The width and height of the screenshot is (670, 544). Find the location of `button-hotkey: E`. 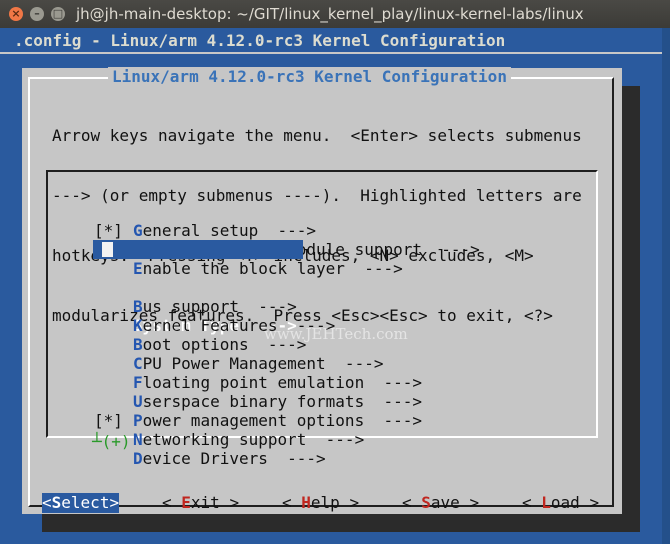

button-hotkey: E is located at coordinates (186, 502).